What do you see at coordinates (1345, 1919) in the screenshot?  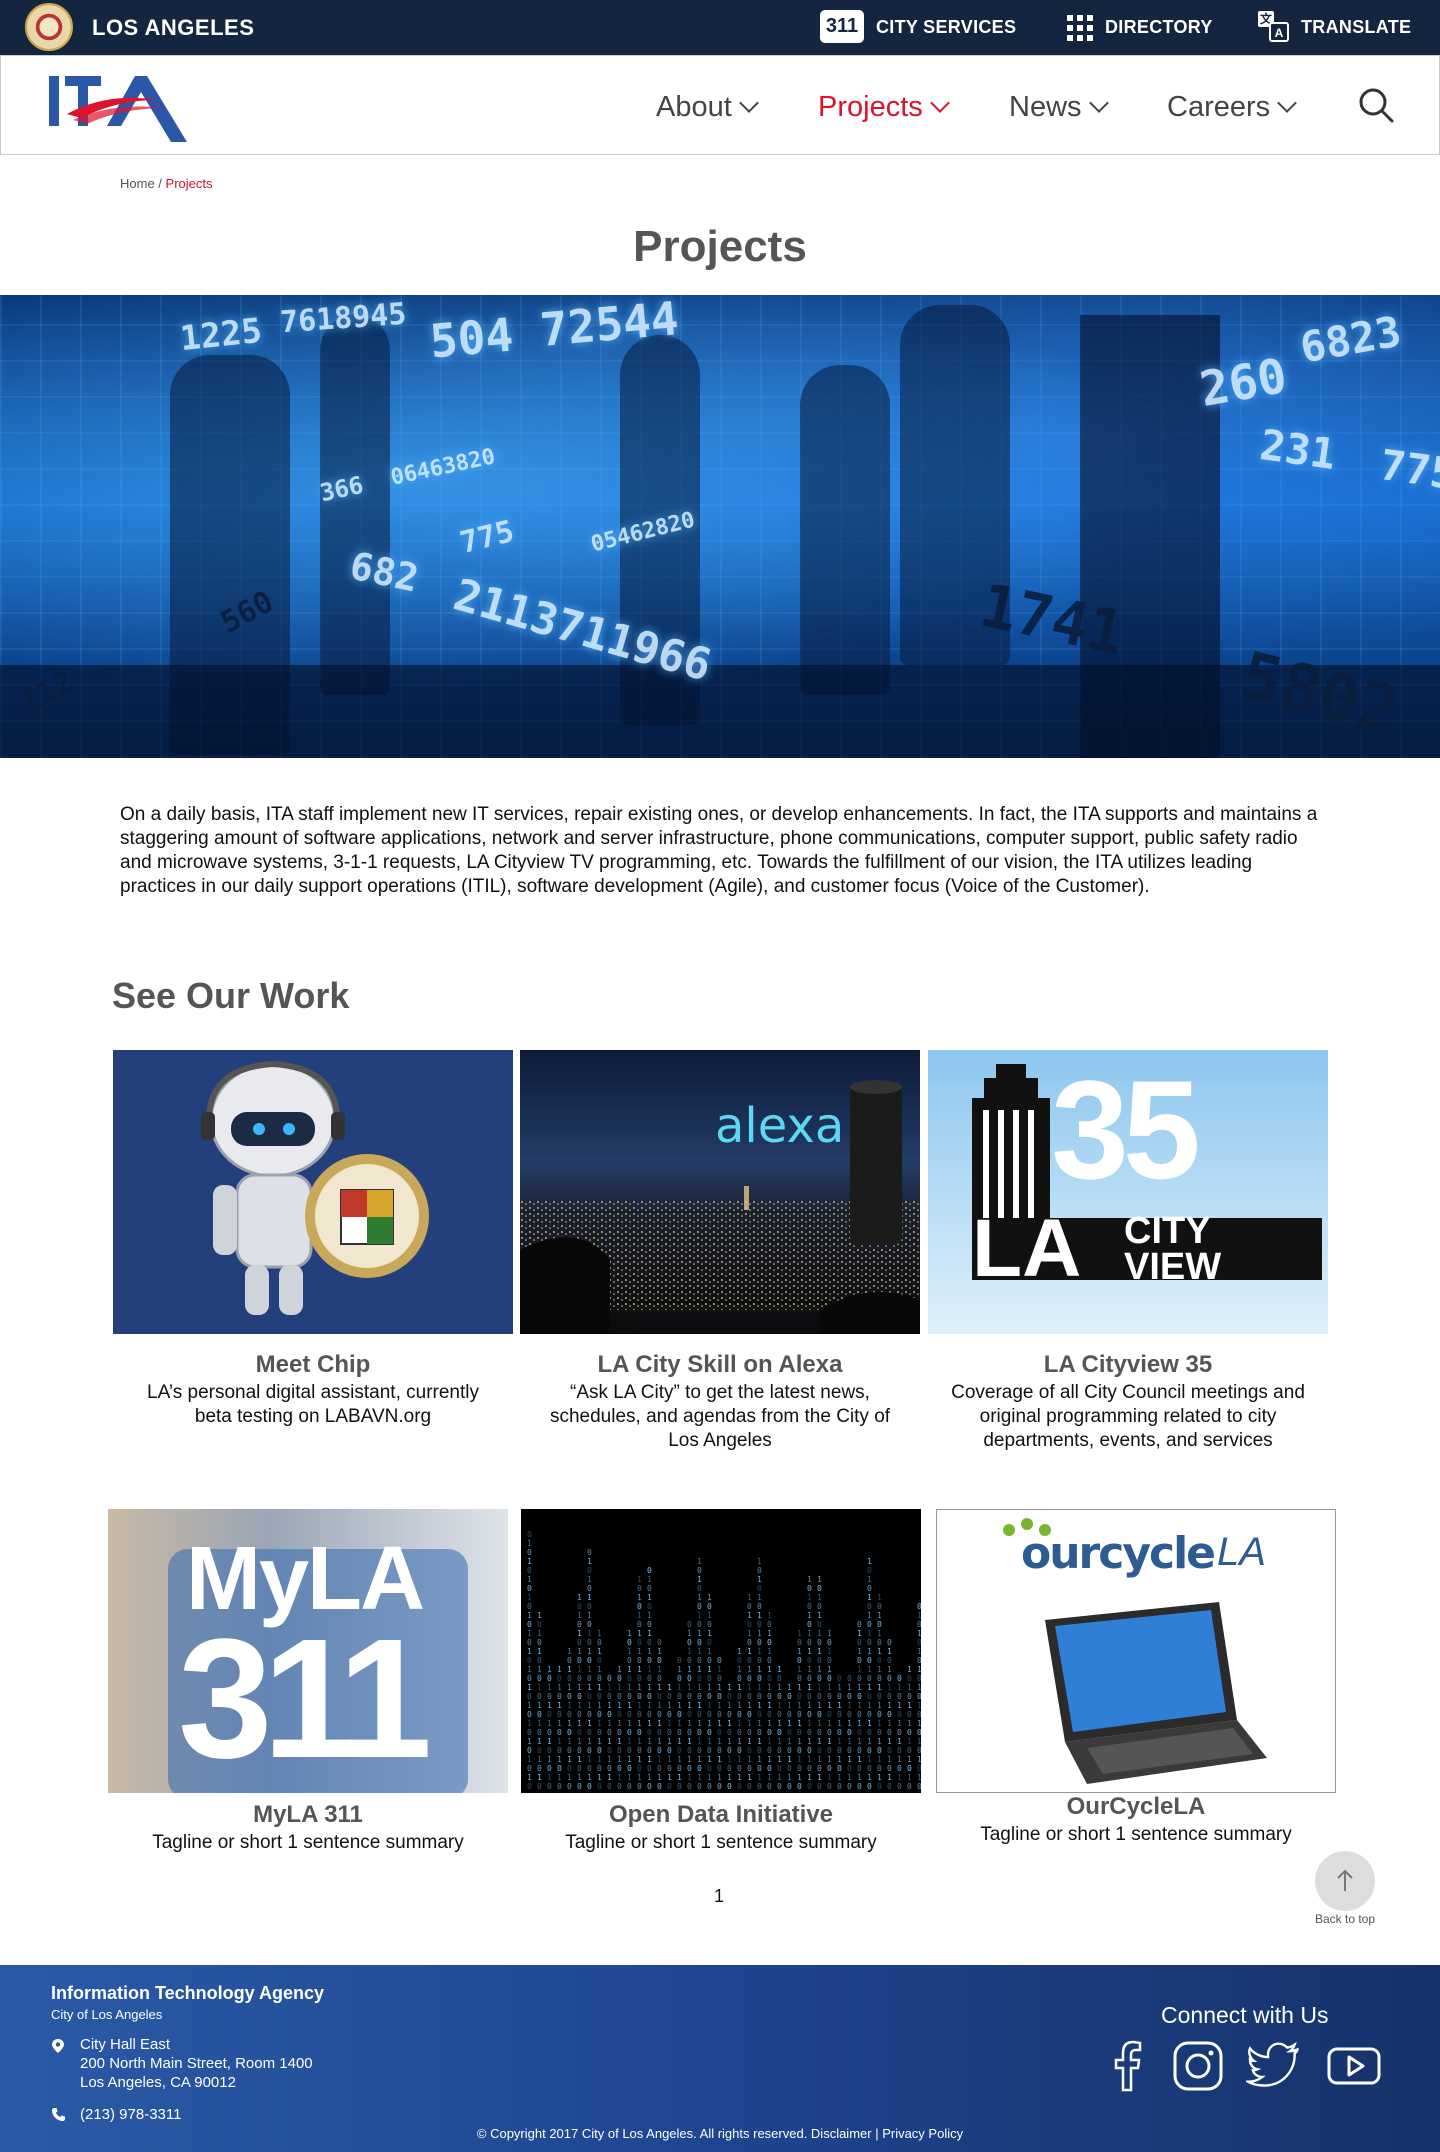 I see `back-to-top-label: Back to top` at bounding box center [1345, 1919].